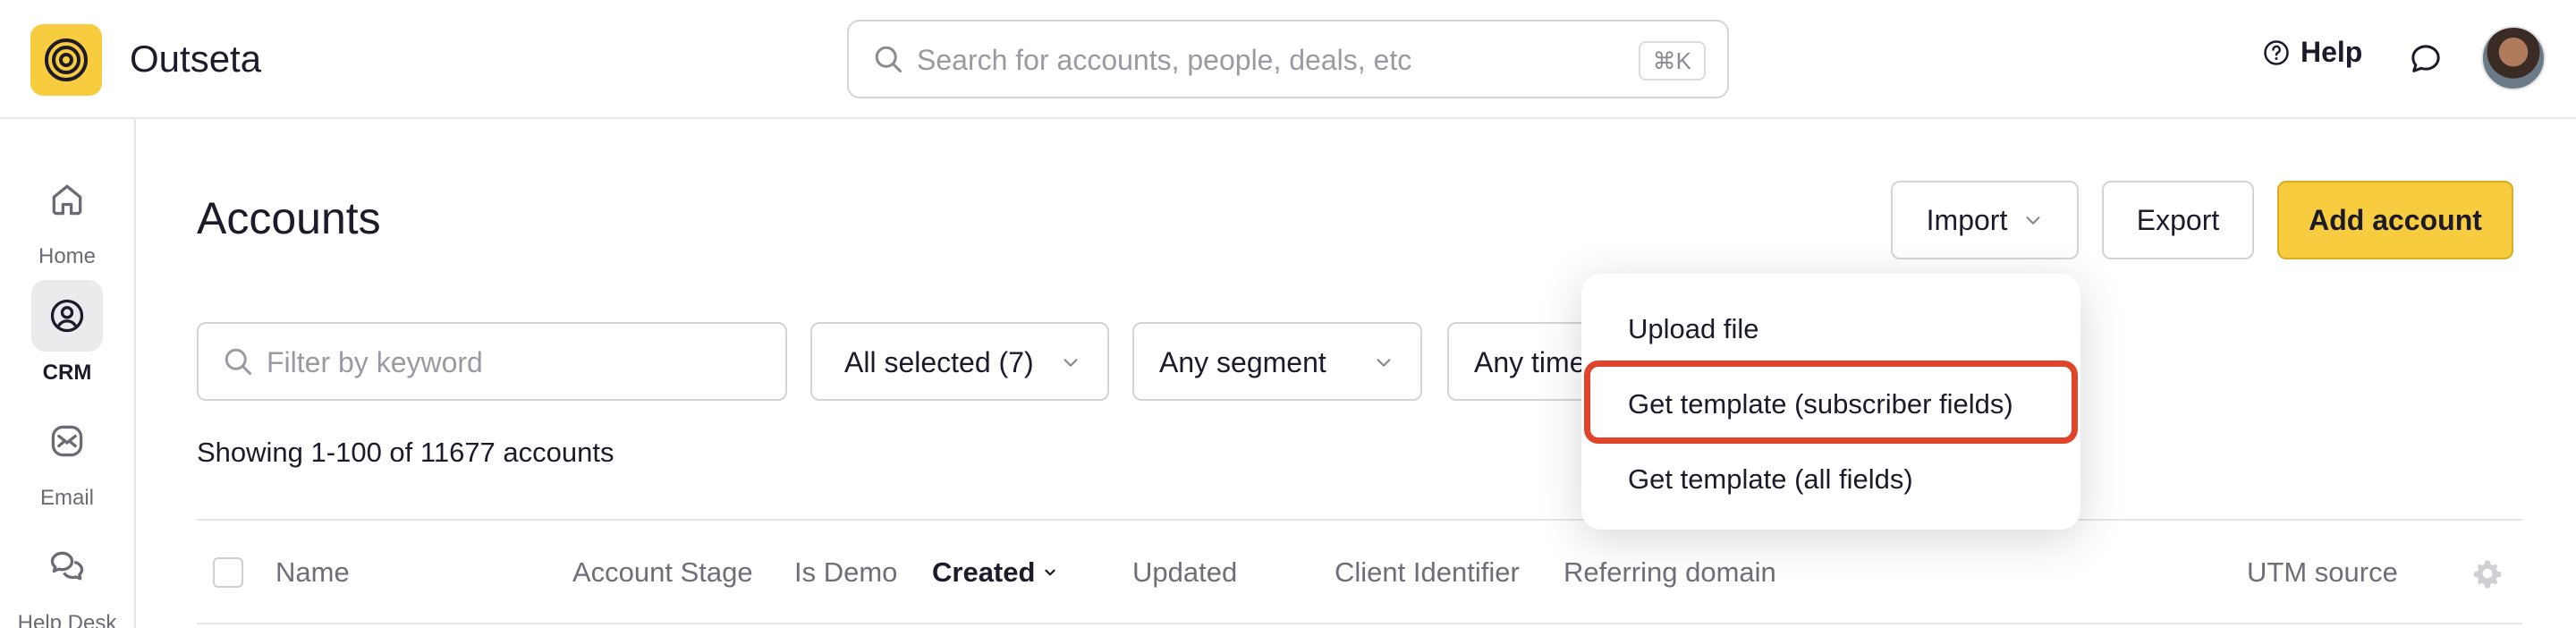 The height and width of the screenshot is (628, 2576). I want to click on keyword-filter-placeholder: Filter by keyword, so click(375, 362).